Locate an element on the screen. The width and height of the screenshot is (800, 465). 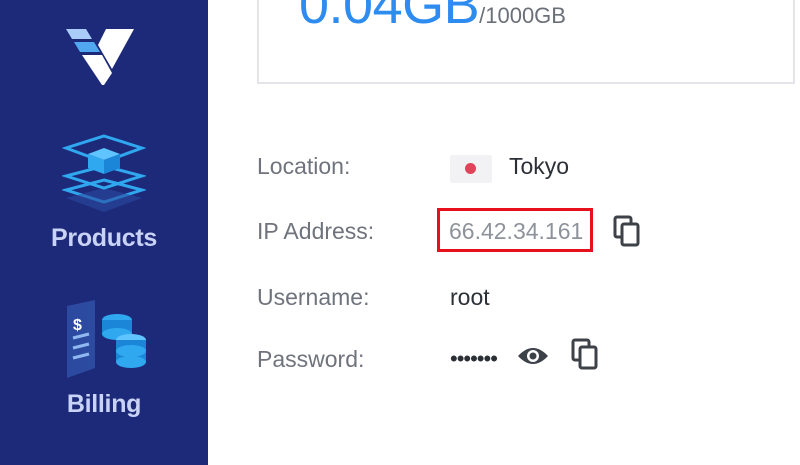
copy-password-icon is located at coordinates (585, 356).